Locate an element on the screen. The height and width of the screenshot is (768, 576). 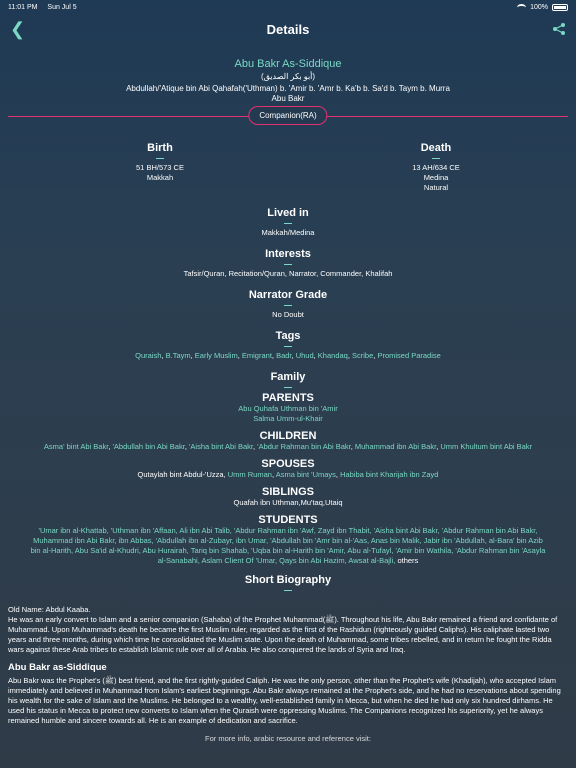
spouse-link: Habiba bint Kharijah ibn Zayd is located at coordinates (389, 474).